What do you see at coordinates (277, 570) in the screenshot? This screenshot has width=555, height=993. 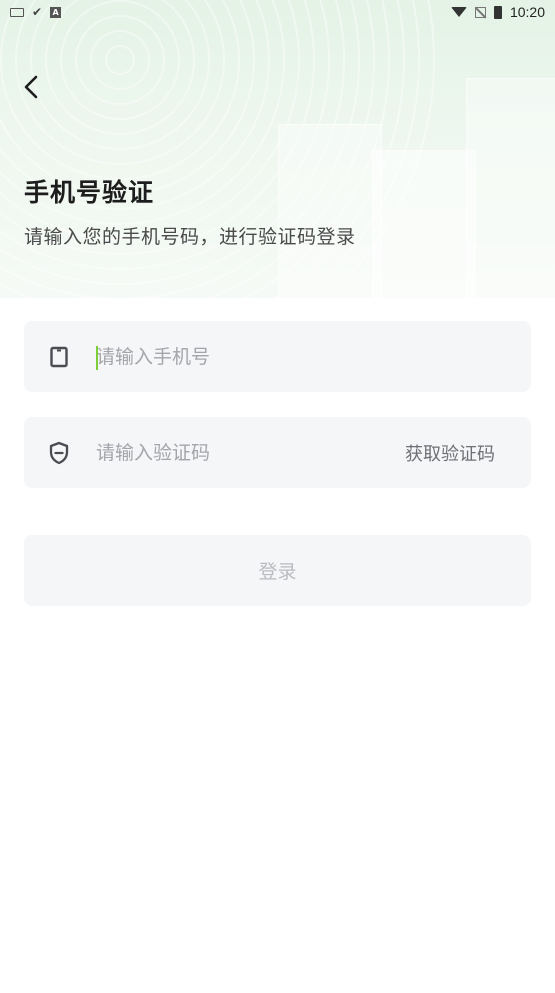 I see `login-button: 登录` at bounding box center [277, 570].